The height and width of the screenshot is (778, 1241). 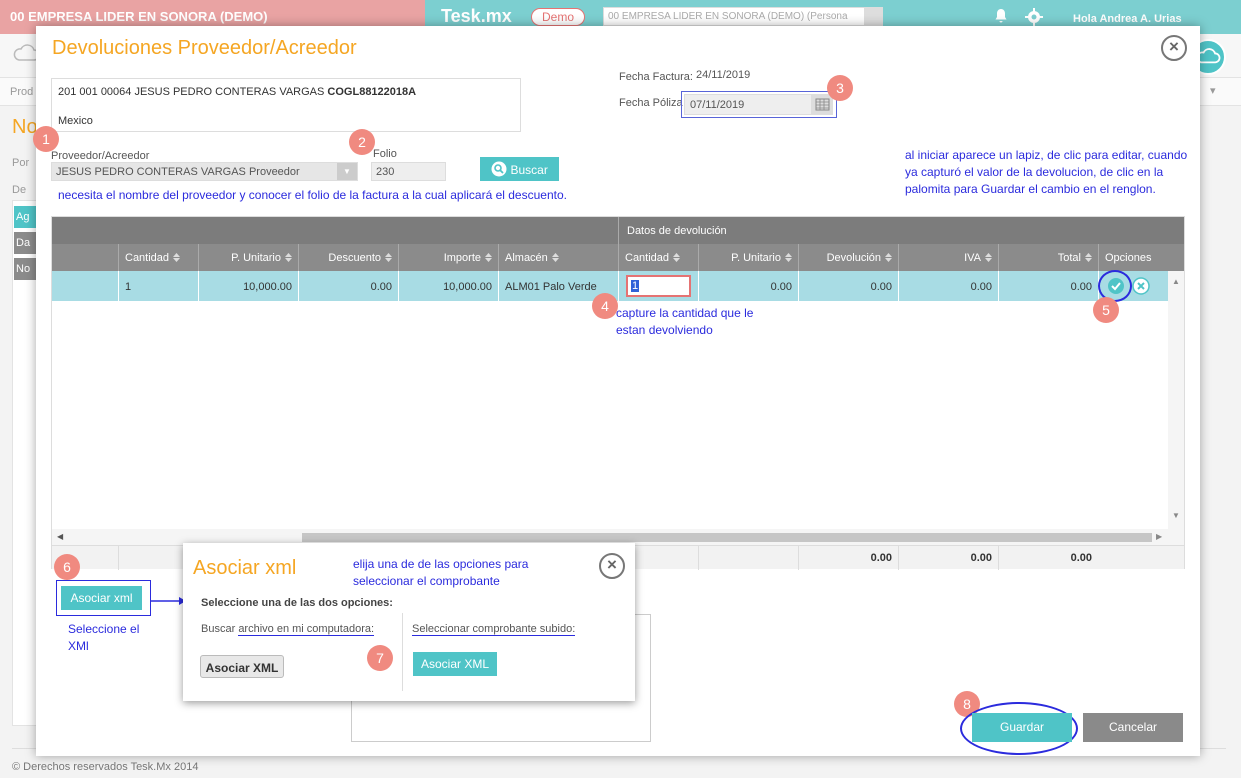 I want to click on col-descuento: Descuento, so click(x=348, y=257).